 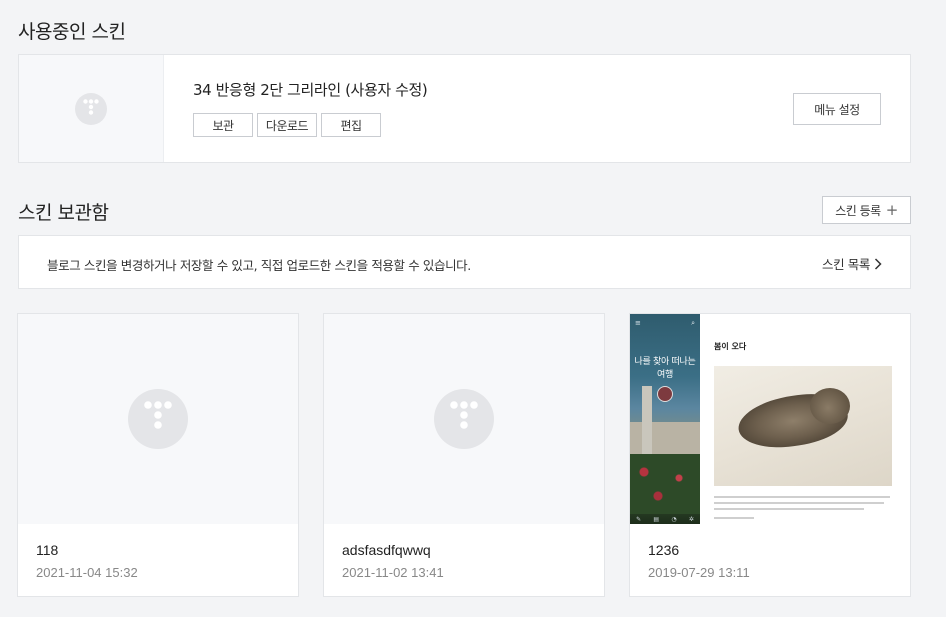 I want to click on menu-settings-button: 메뉴 설정, so click(x=837, y=109).